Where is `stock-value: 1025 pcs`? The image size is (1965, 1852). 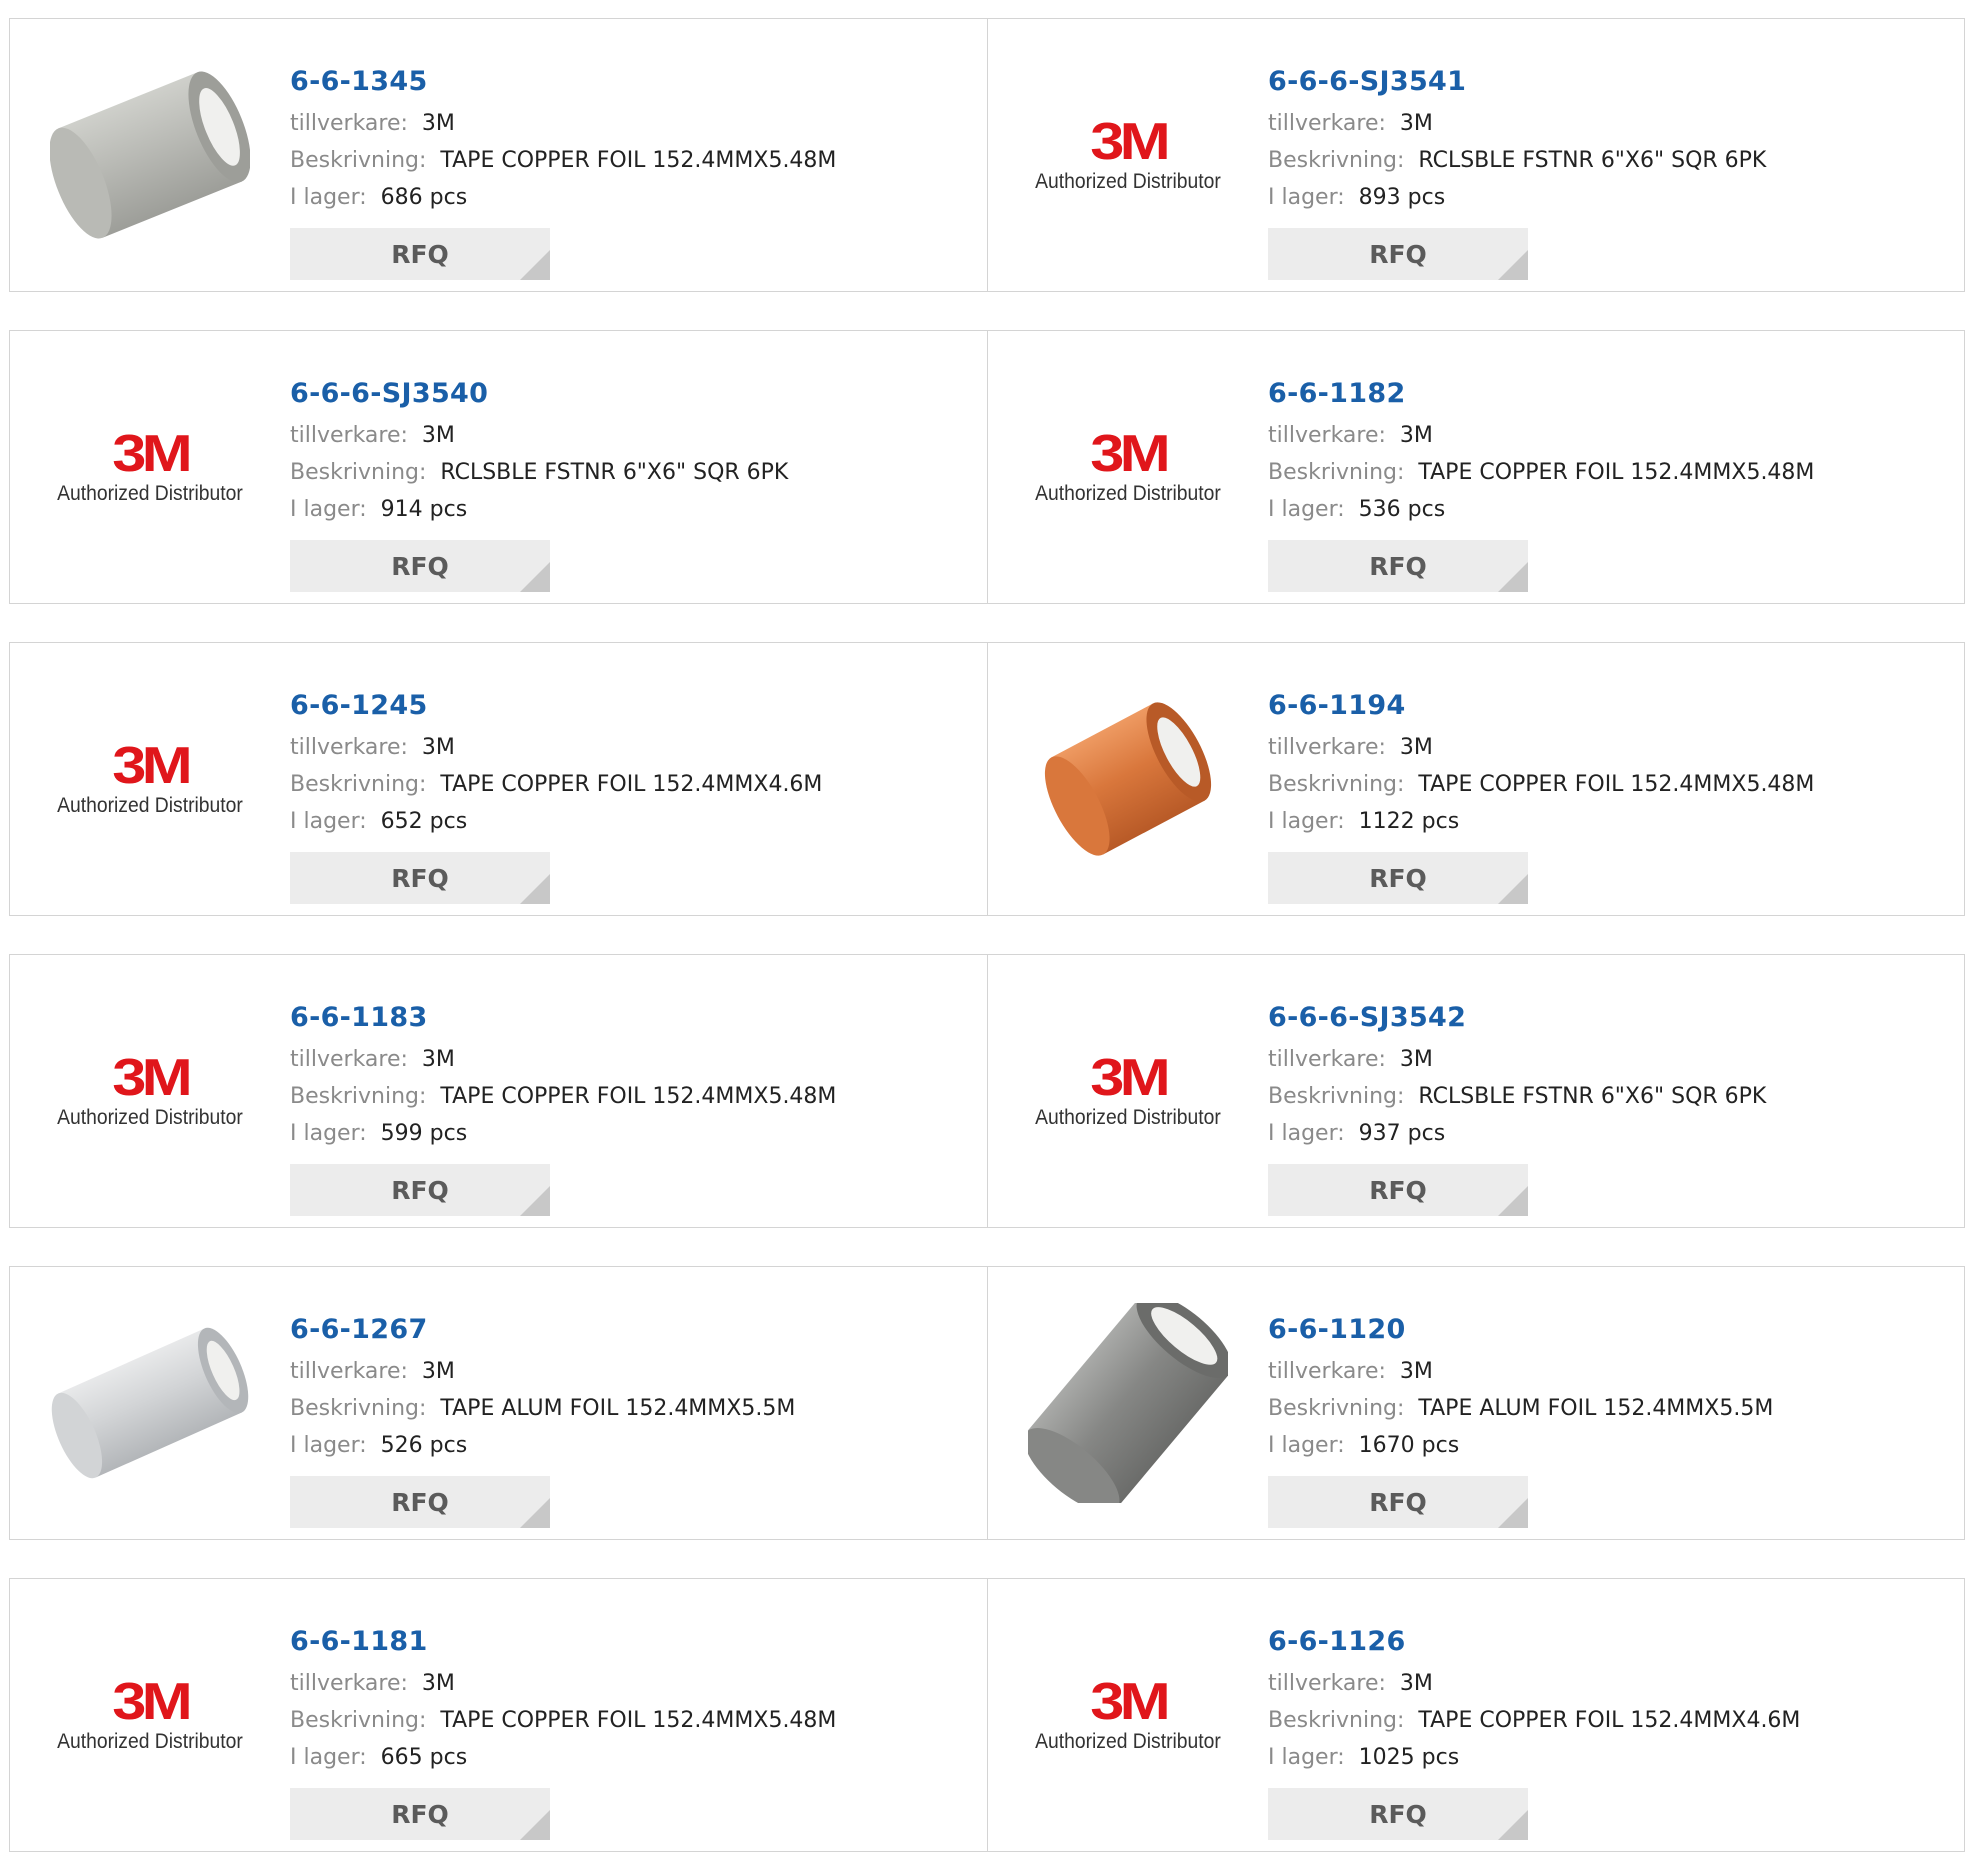
stock-value: 1025 pcs is located at coordinates (1409, 1757).